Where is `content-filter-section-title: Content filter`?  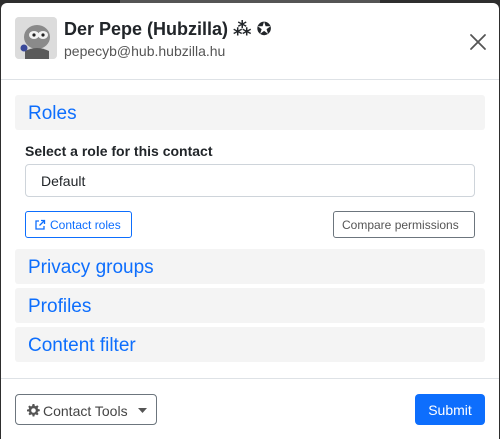 content-filter-section-title: Content filter is located at coordinates (82, 346).